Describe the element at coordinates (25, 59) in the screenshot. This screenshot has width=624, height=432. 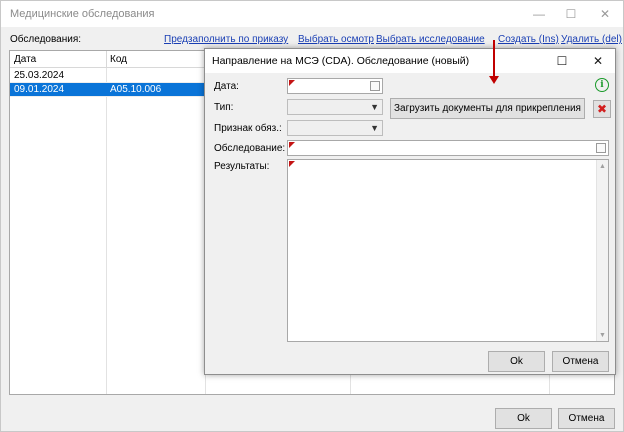
I see `column-header-date: Дата` at that location.